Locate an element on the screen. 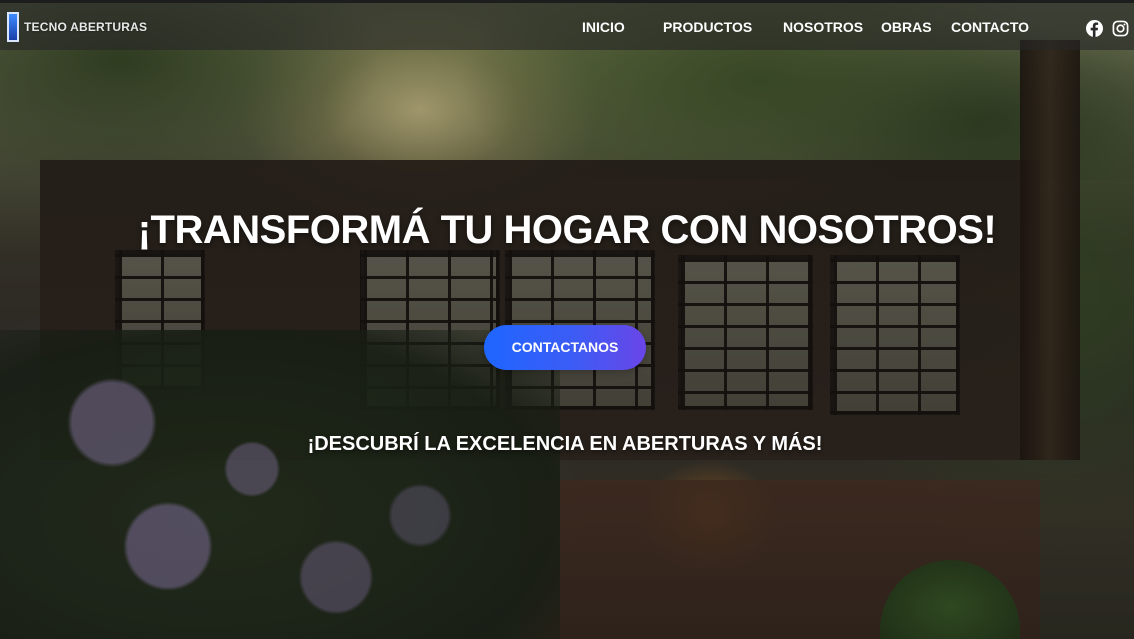 The image size is (1134, 639). nav-item-nosotros: NOSOTROS is located at coordinates (823, 27).